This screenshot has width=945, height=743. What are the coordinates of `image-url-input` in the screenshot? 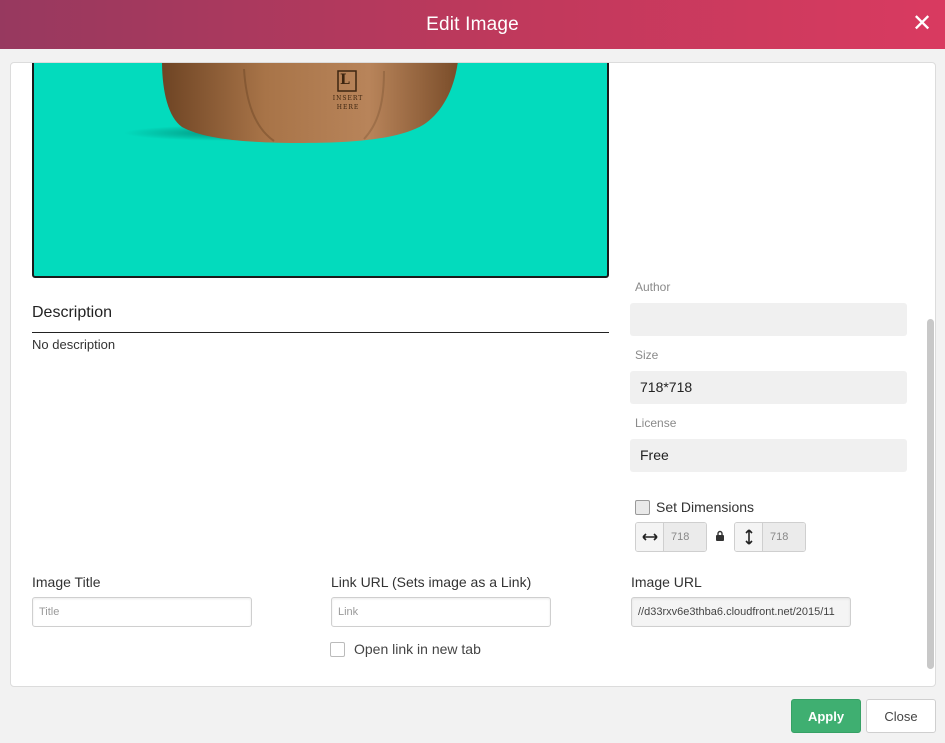 It's located at (741, 612).